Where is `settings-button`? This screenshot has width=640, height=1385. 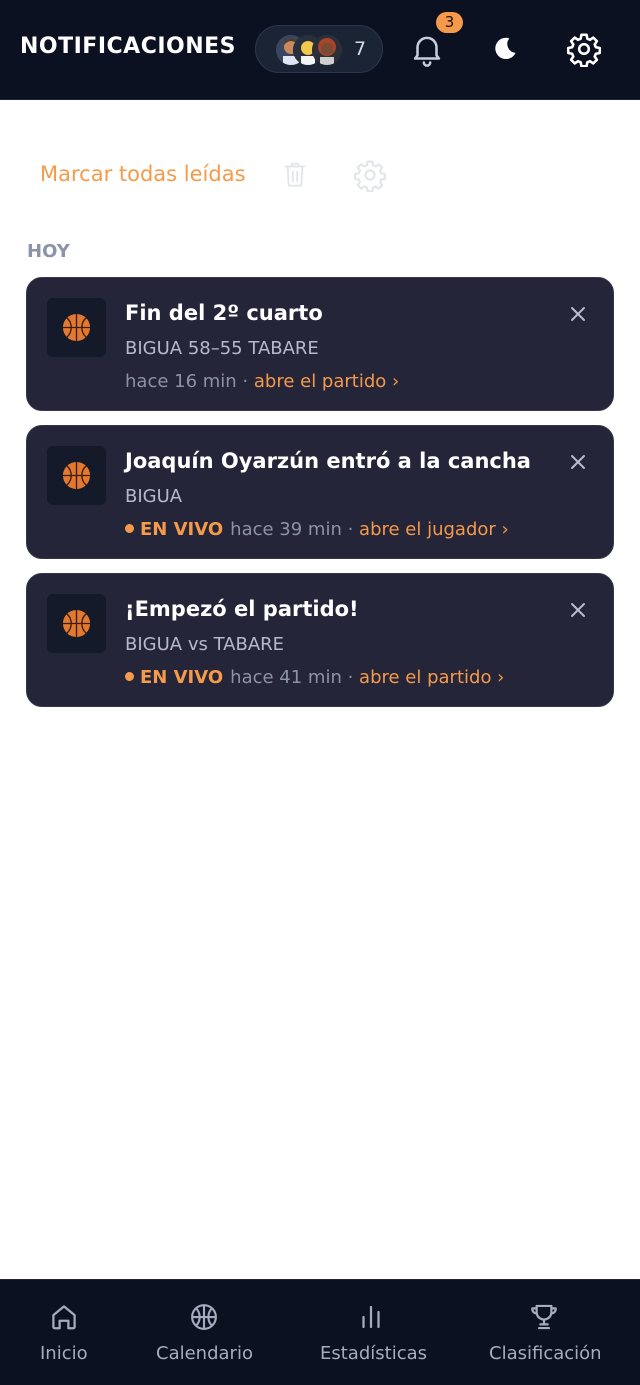
settings-button is located at coordinates (584, 49).